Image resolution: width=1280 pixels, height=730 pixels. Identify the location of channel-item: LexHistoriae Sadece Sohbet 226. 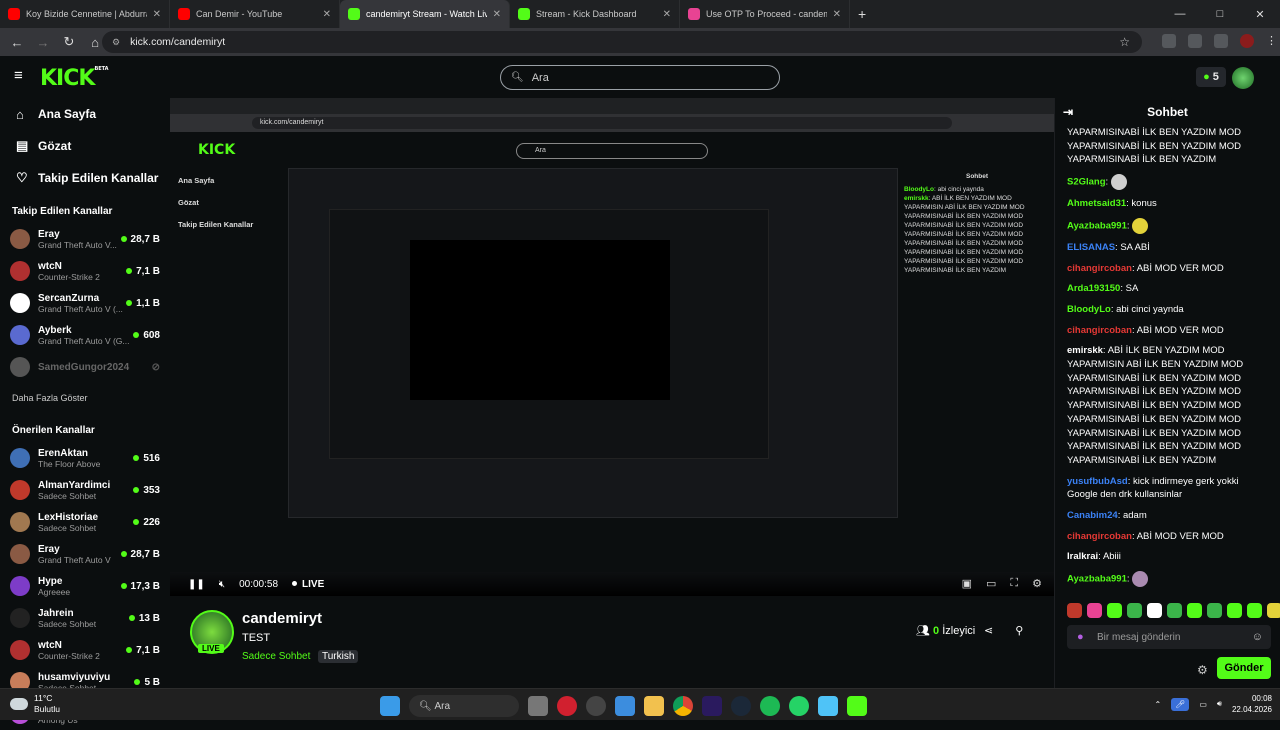
(85, 522).